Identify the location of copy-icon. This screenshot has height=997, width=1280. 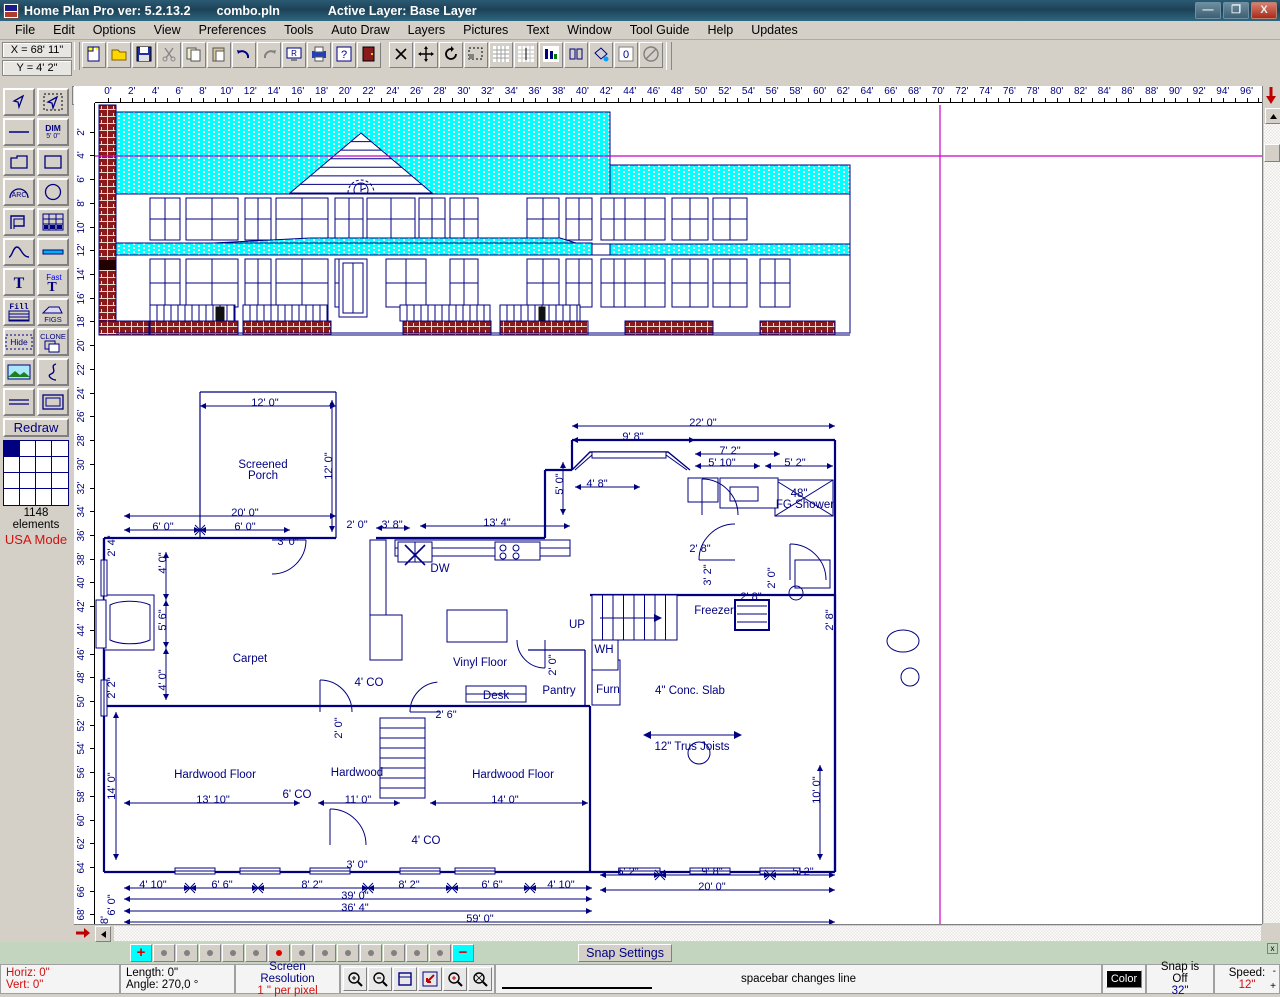
(194, 55).